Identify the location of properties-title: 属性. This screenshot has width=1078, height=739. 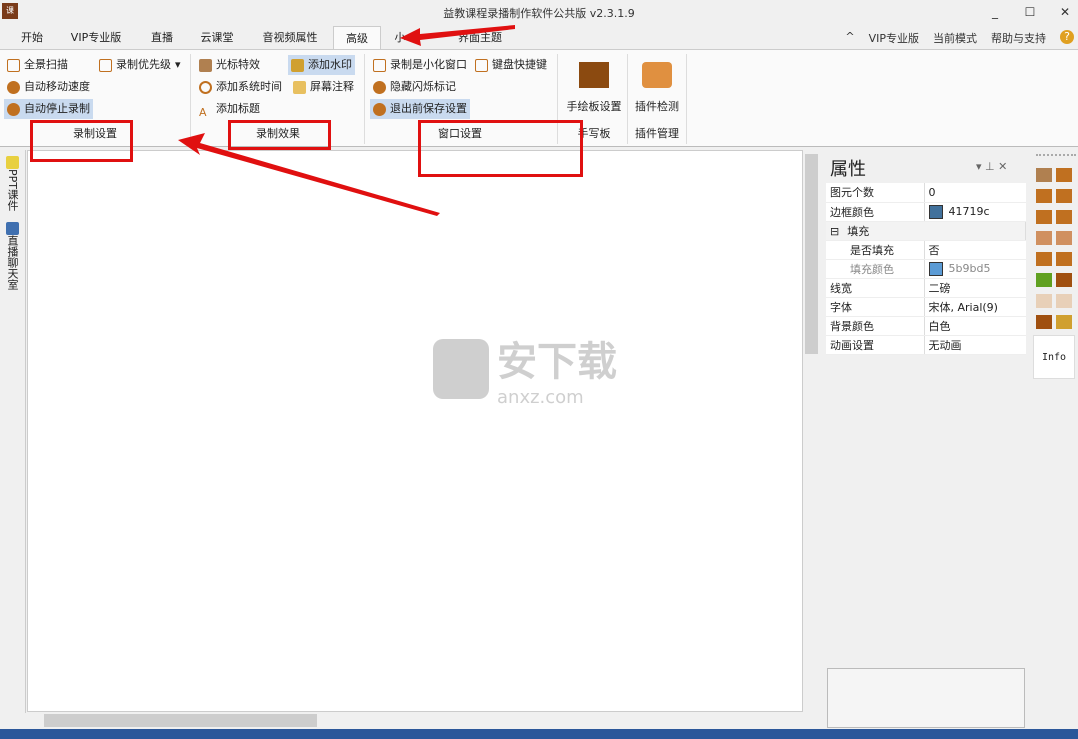
(848, 169).